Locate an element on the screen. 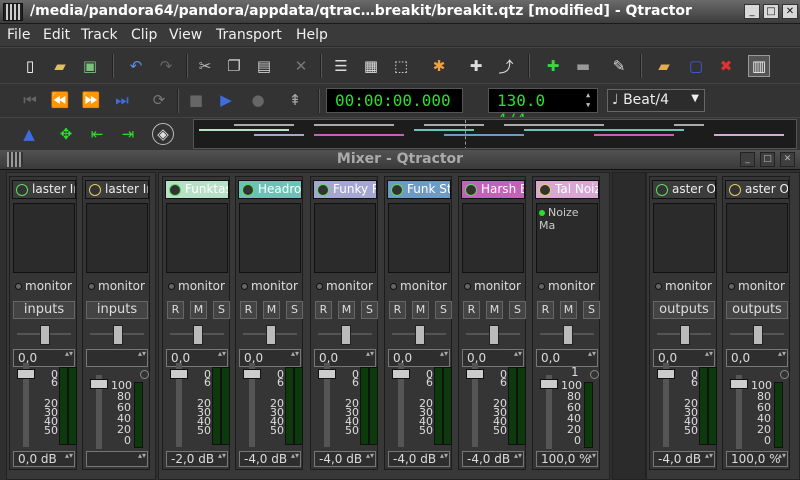 Image resolution: width=800 pixels, height=480 pixels. add-track-icon: ✚ is located at coordinates (553, 66).